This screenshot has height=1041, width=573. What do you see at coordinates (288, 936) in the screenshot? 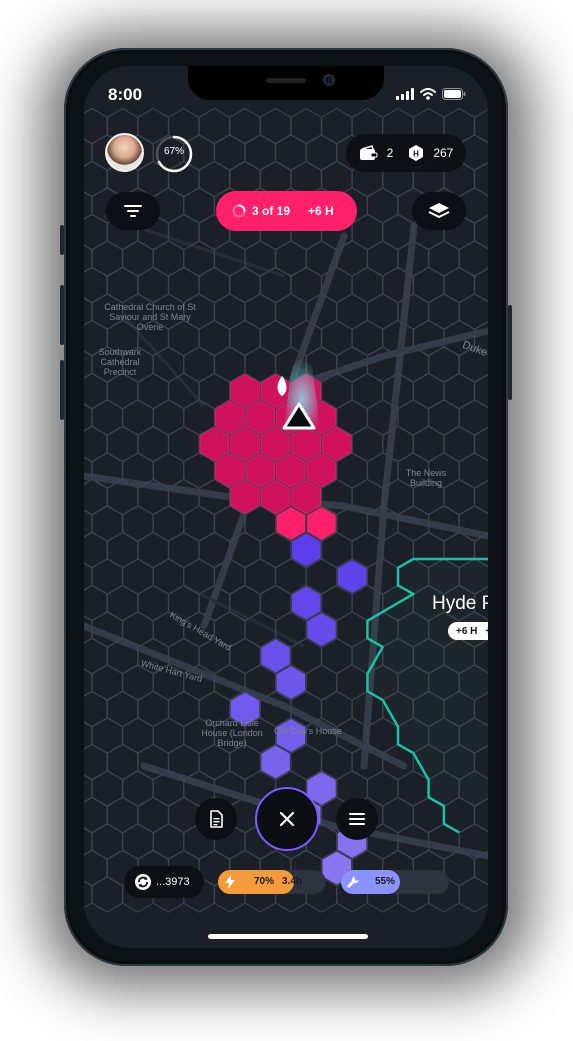
I see `home-indicator` at bounding box center [288, 936].